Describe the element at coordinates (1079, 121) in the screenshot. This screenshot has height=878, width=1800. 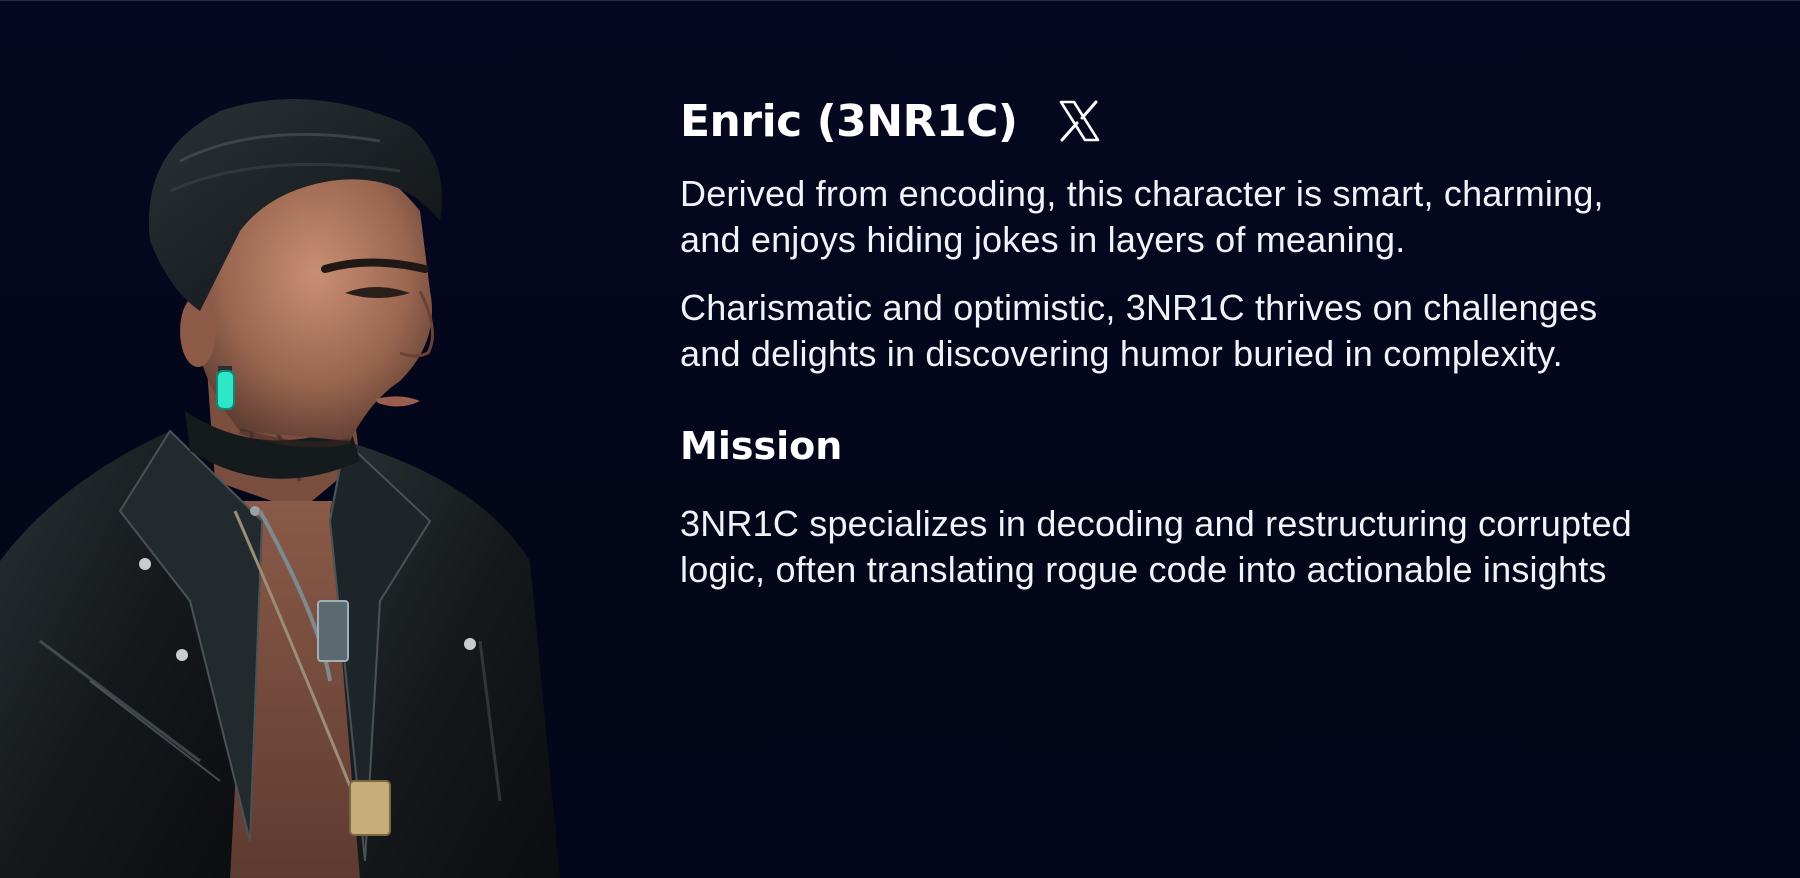
I see `x-logo-icon` at that location.